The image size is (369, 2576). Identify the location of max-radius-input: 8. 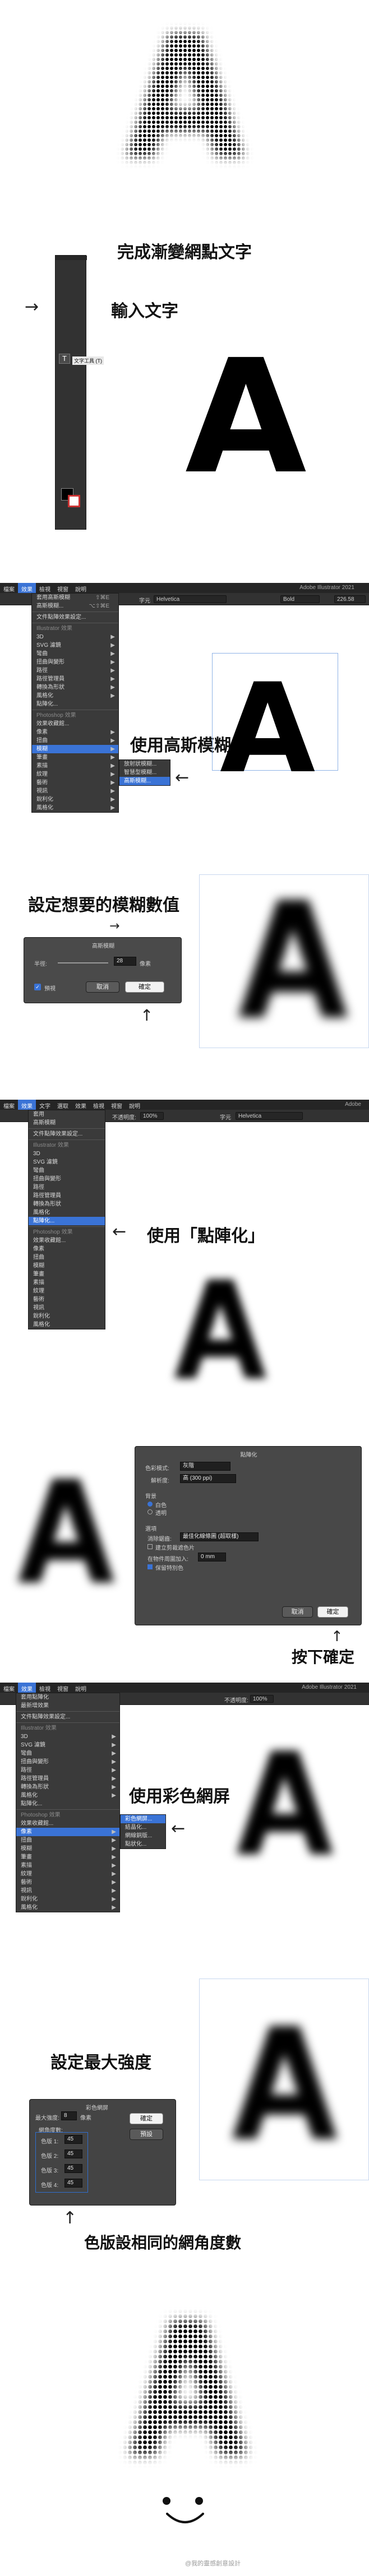
(69, 2115).